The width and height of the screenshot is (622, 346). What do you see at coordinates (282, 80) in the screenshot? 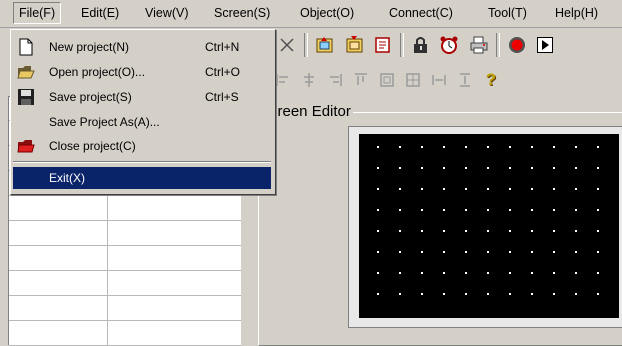
I see `align-left-icon` at bounding box center [282, 80].